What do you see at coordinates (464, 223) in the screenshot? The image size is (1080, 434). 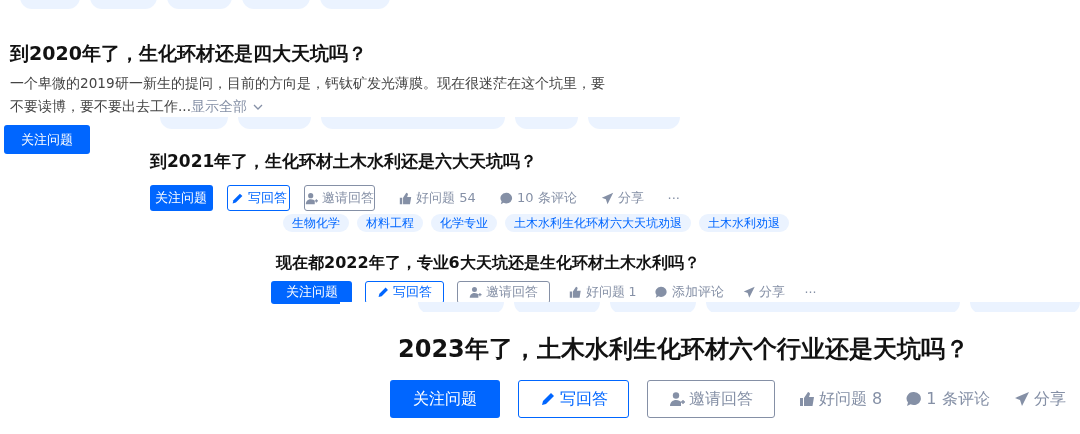 I see `topic-tag: 化学专业` at bounding box center [464, 223].